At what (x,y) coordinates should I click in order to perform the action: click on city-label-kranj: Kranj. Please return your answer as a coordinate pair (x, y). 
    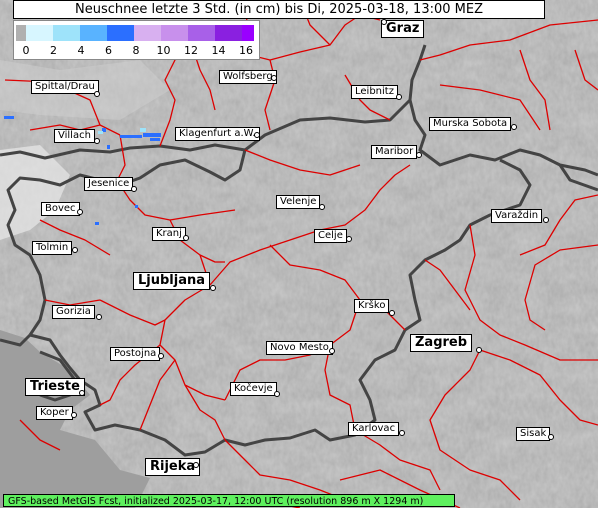
    Looking at the image, I should click on (169, 234).